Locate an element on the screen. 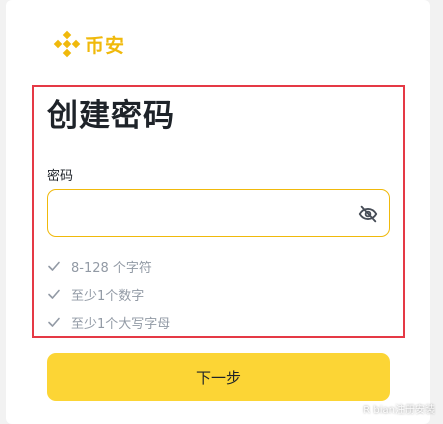 This screenshot has width=443, height=424. watermark: R bian注册安装 is located at coordinates (392, 408).